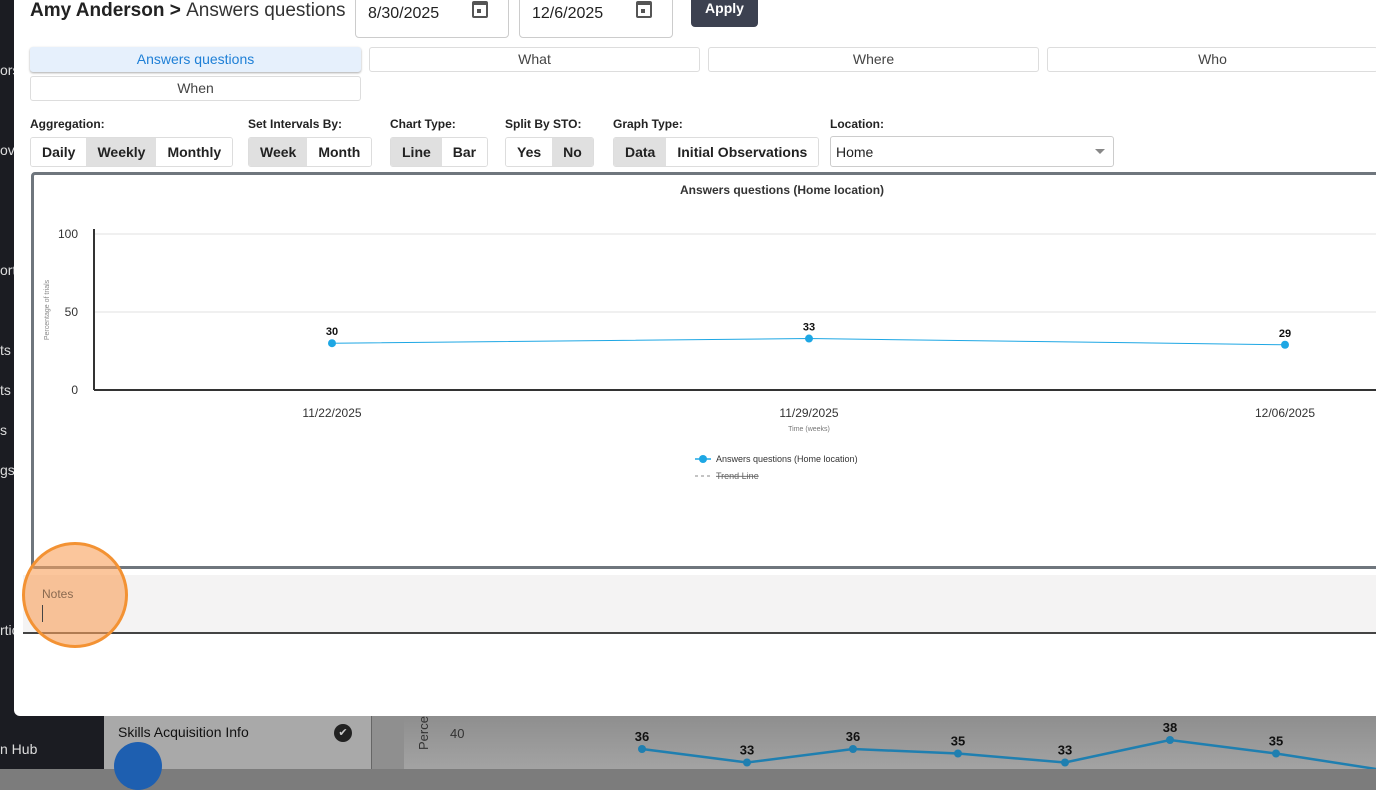 Image resolution: width=1376 pixels, height=790 pixels. I want to click on location-label: Location:, so click(857, 124).